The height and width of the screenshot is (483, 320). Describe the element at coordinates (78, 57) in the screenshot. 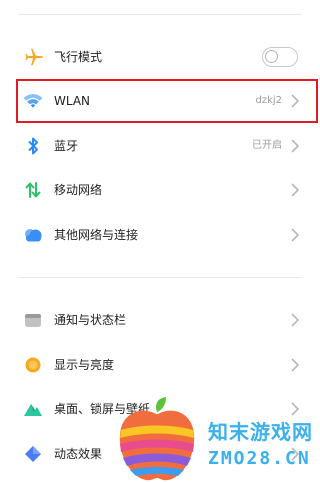

I see `airplane-mode-label: 飞行模式` at that location.